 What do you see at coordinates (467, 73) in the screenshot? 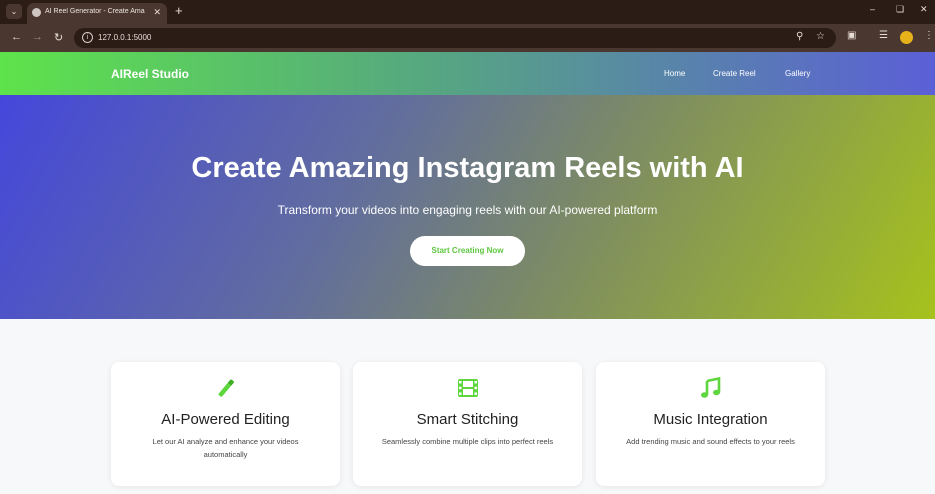
I see `site-navbar: AIReel Studio Home Create Reel Gallery` at bounding box center [467, 73].